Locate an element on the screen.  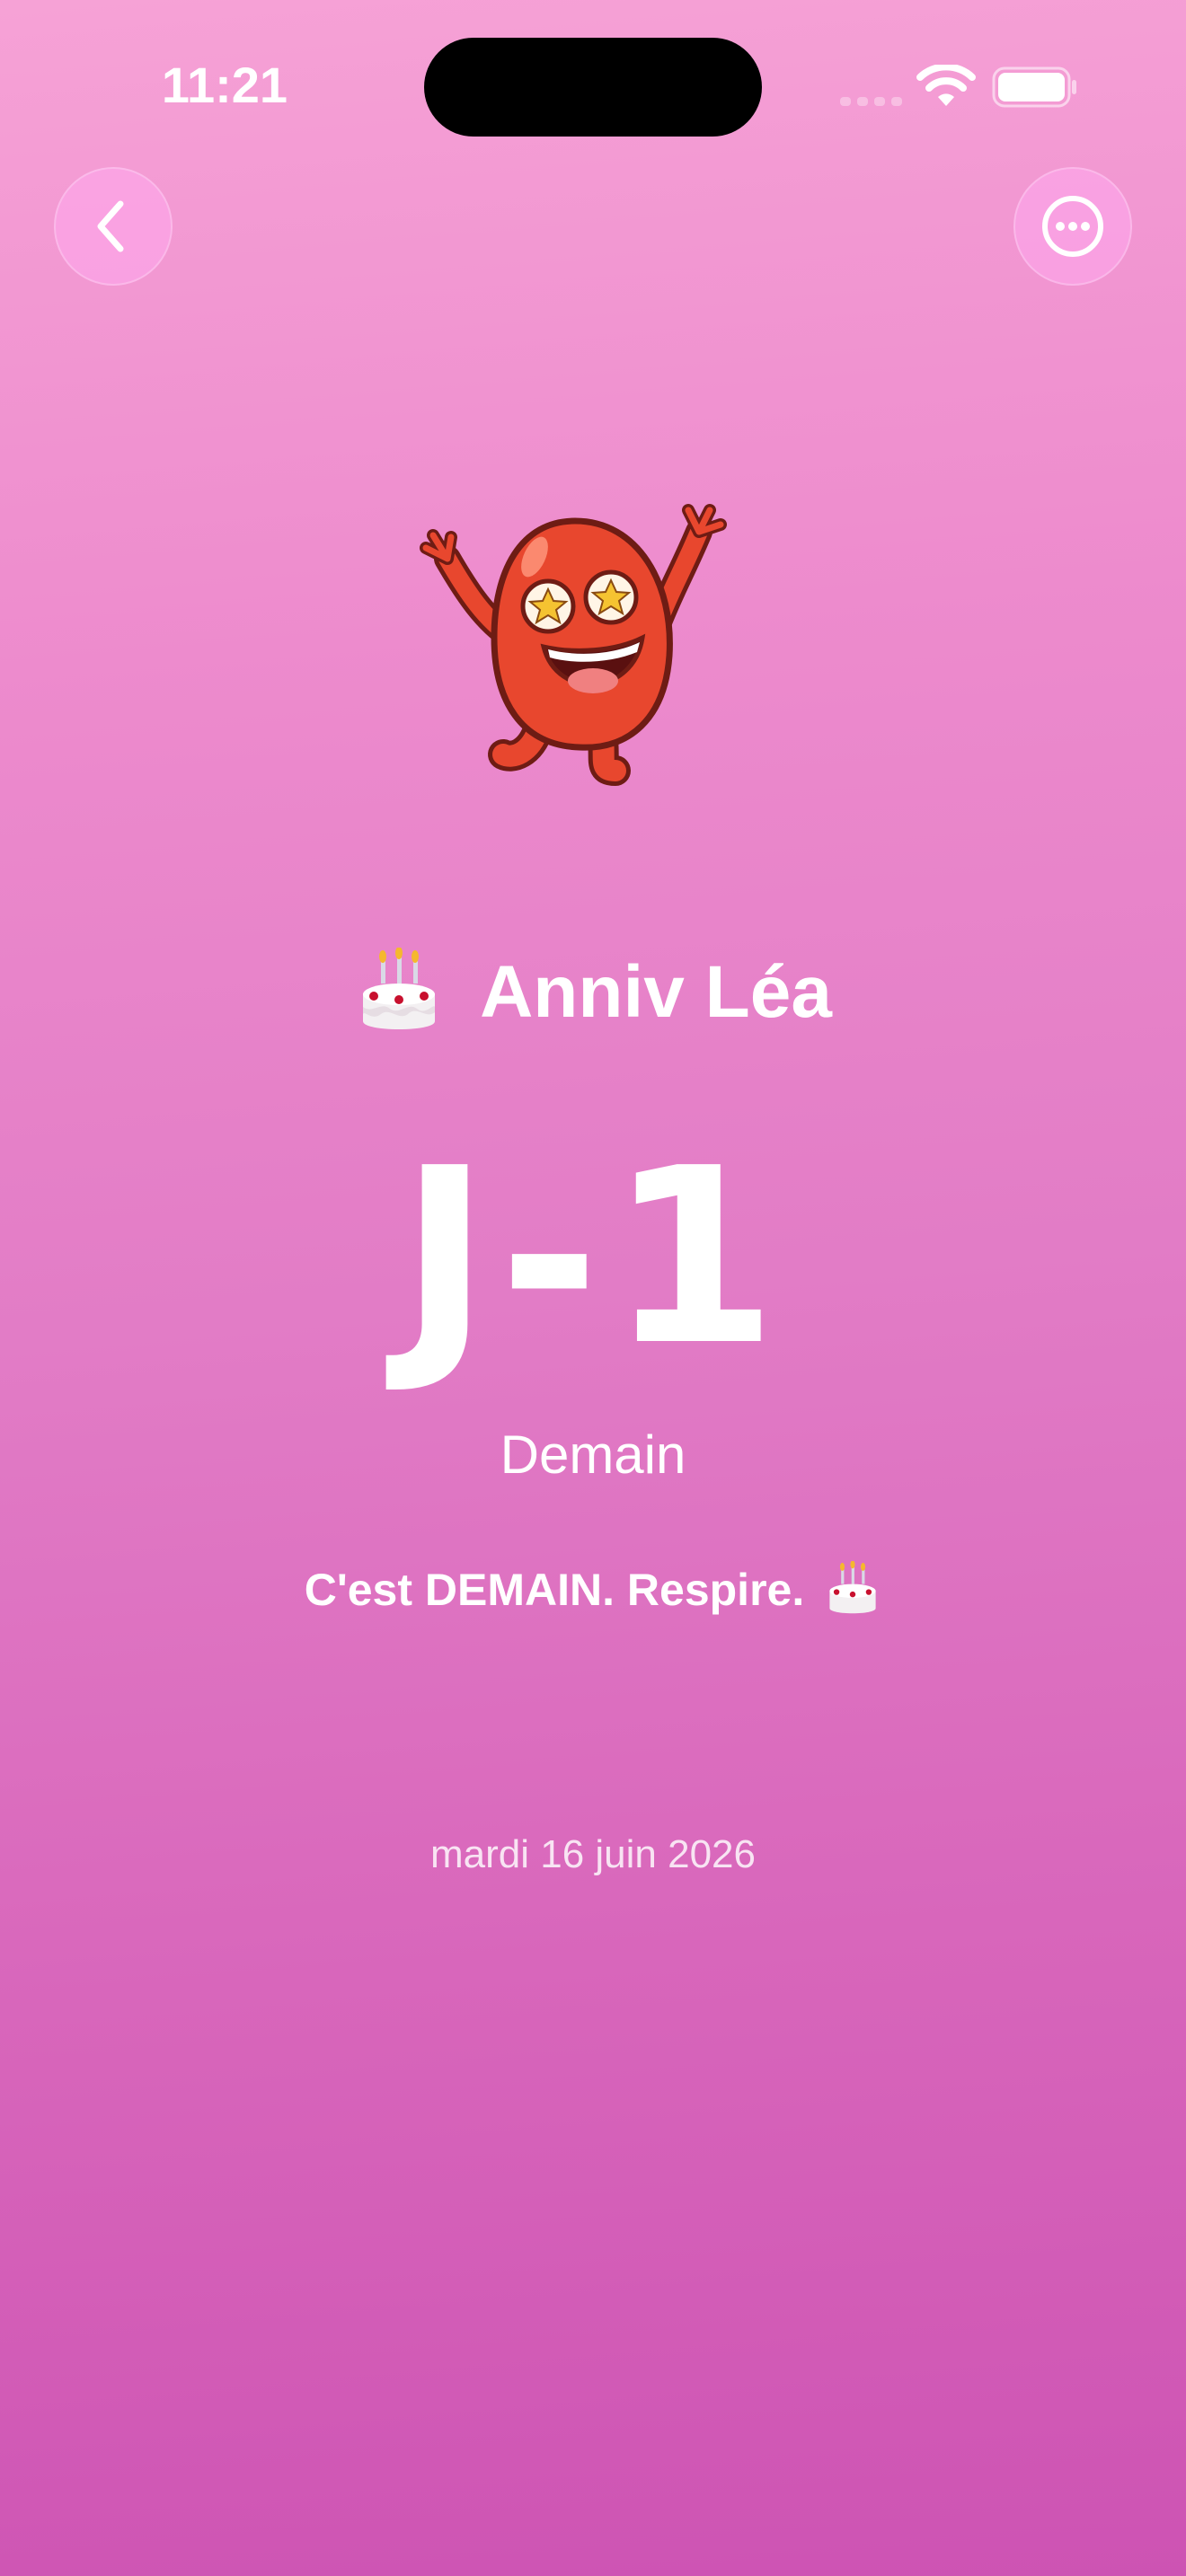
ellipsis-circle-icon is located at coordinates (1072, 226).